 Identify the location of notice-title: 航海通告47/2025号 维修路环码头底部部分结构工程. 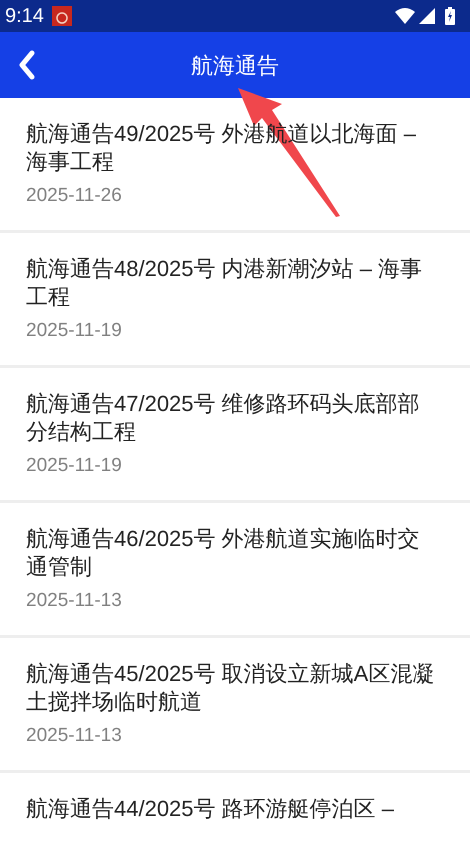
(223, 418).